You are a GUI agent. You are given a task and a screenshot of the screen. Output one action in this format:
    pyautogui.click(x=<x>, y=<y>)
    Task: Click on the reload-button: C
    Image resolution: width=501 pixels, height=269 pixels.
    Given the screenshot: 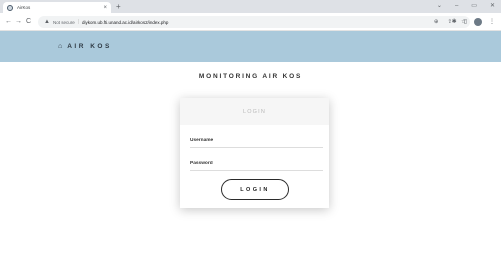 What is the action you would take?
    pyautogui.click(x=28, y=21)
    